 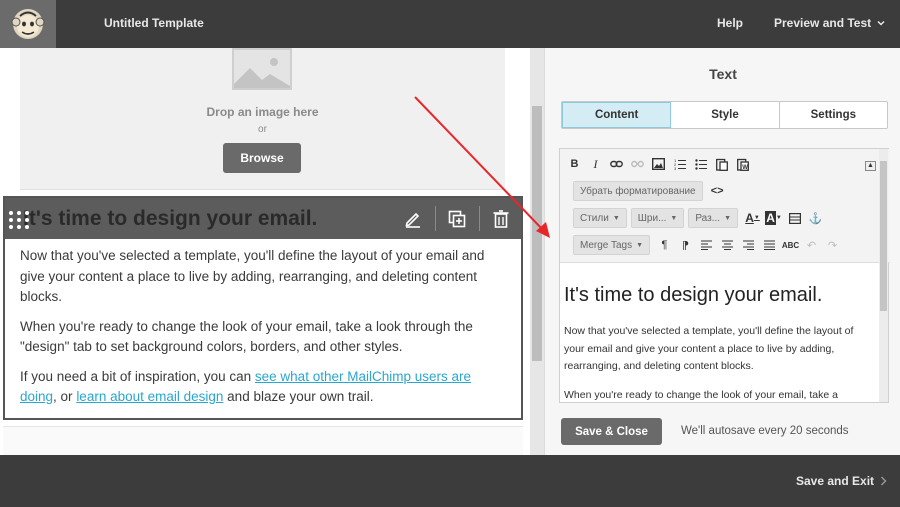 I want to click on drop-image-text: Drop an image here, so click(x=262, y=112).